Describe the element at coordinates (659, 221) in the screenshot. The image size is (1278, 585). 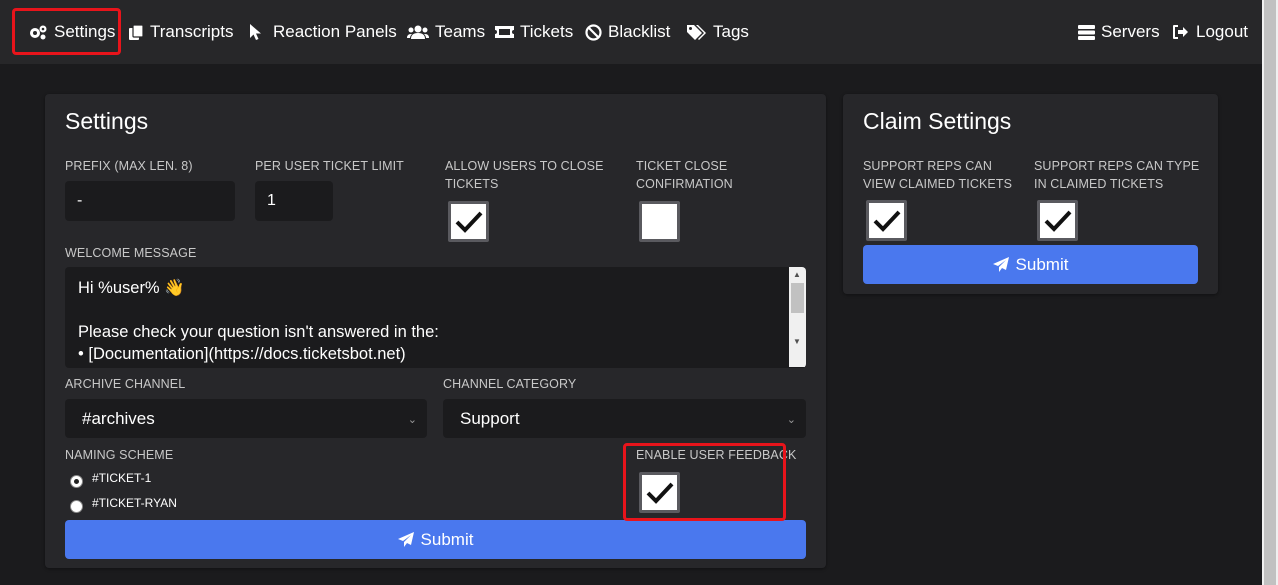
I see `close-confirm-checkbox` at that location.